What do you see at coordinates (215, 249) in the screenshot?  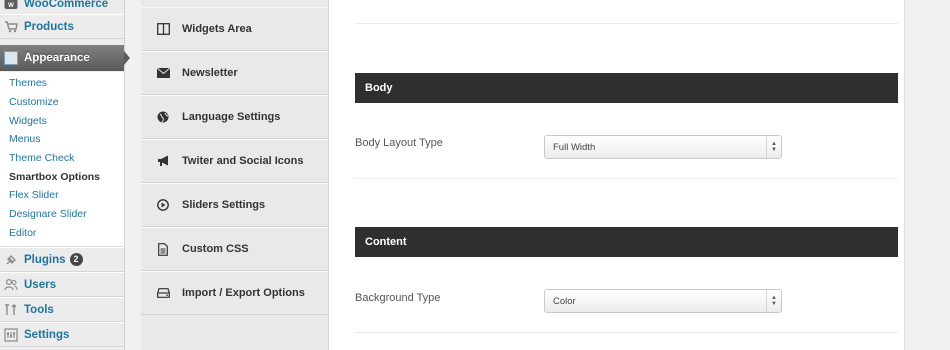 I see `tab-label: Custom CSS` at bounding box center [215, 249].